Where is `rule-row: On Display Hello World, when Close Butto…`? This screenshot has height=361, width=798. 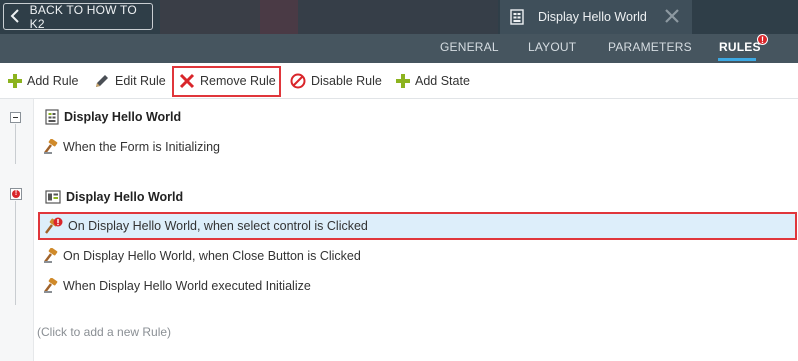
rule-row: On Display Hello World, when Close Butto… is located at coordinates (200, 256).